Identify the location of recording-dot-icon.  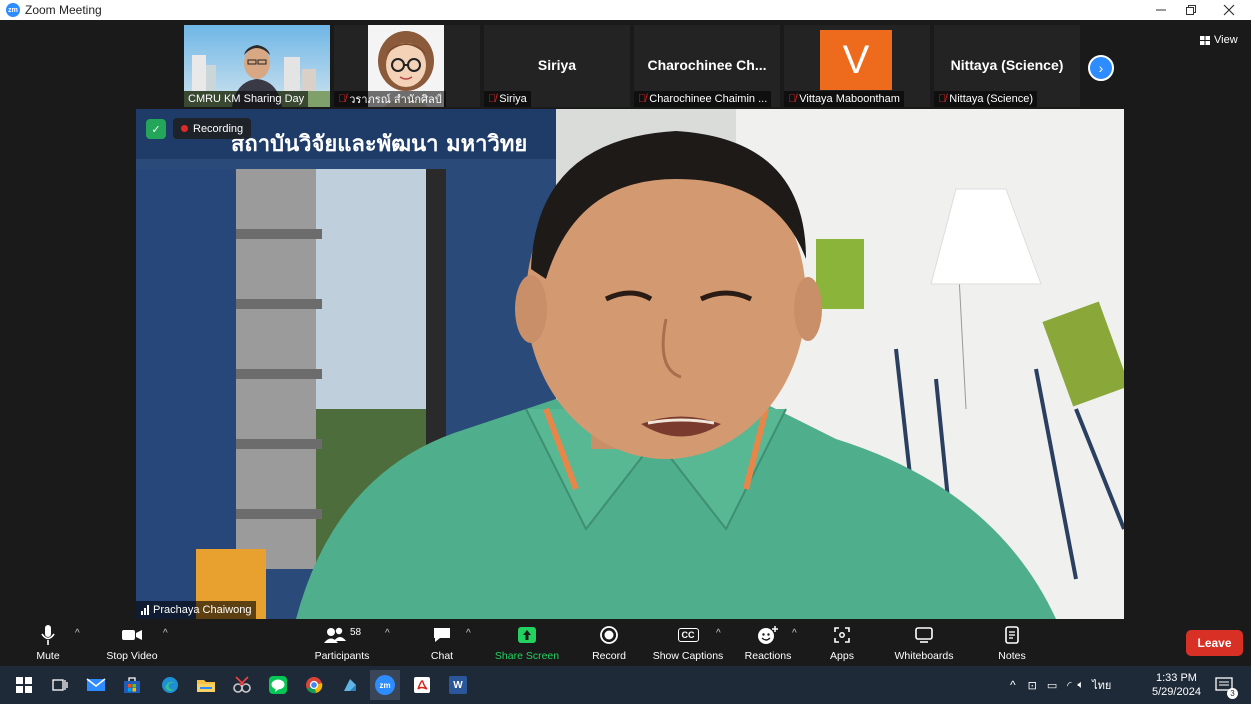
(184, 128).